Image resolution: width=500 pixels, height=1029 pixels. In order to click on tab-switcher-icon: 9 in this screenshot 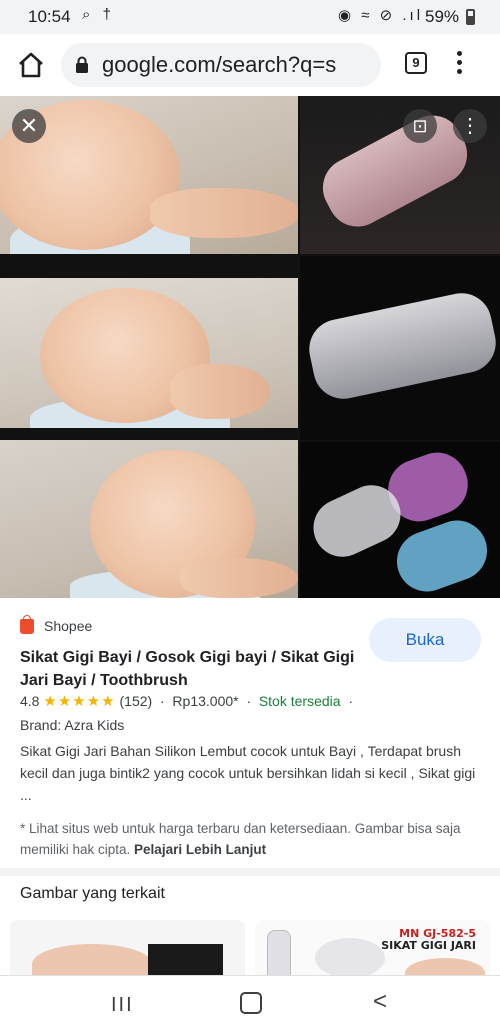, I will do `click(416, 63)`.